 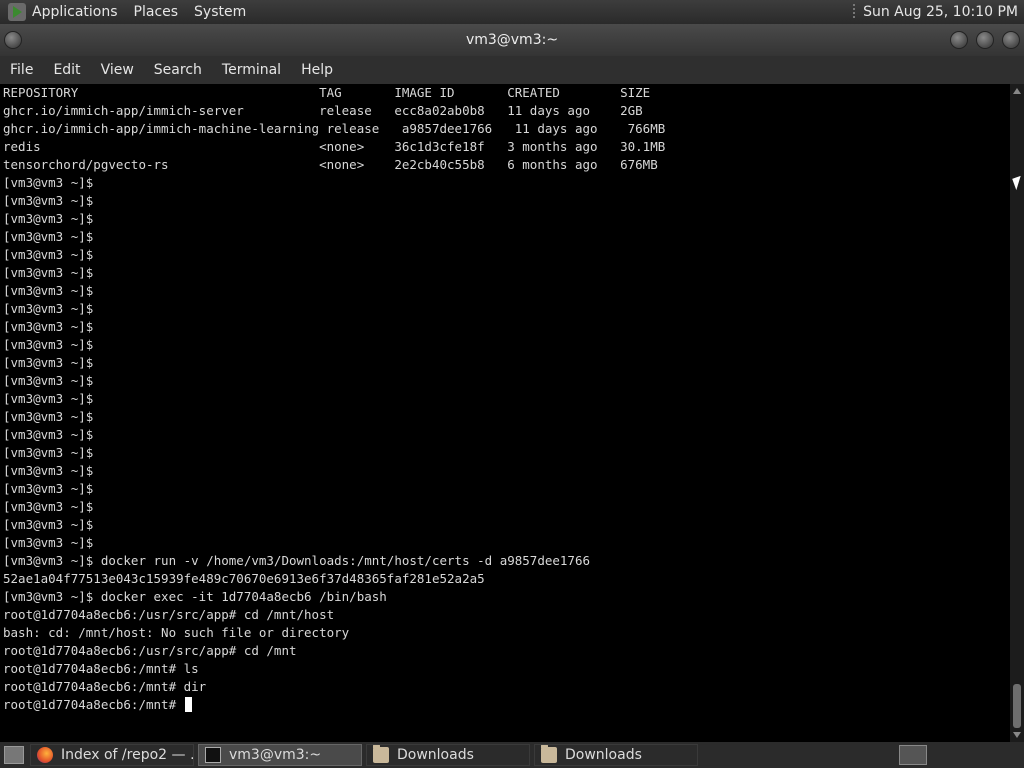 I want to click on terminal-line-text: root@1d7704a8ecb6:/mnt#, so click(x=93, y=704).